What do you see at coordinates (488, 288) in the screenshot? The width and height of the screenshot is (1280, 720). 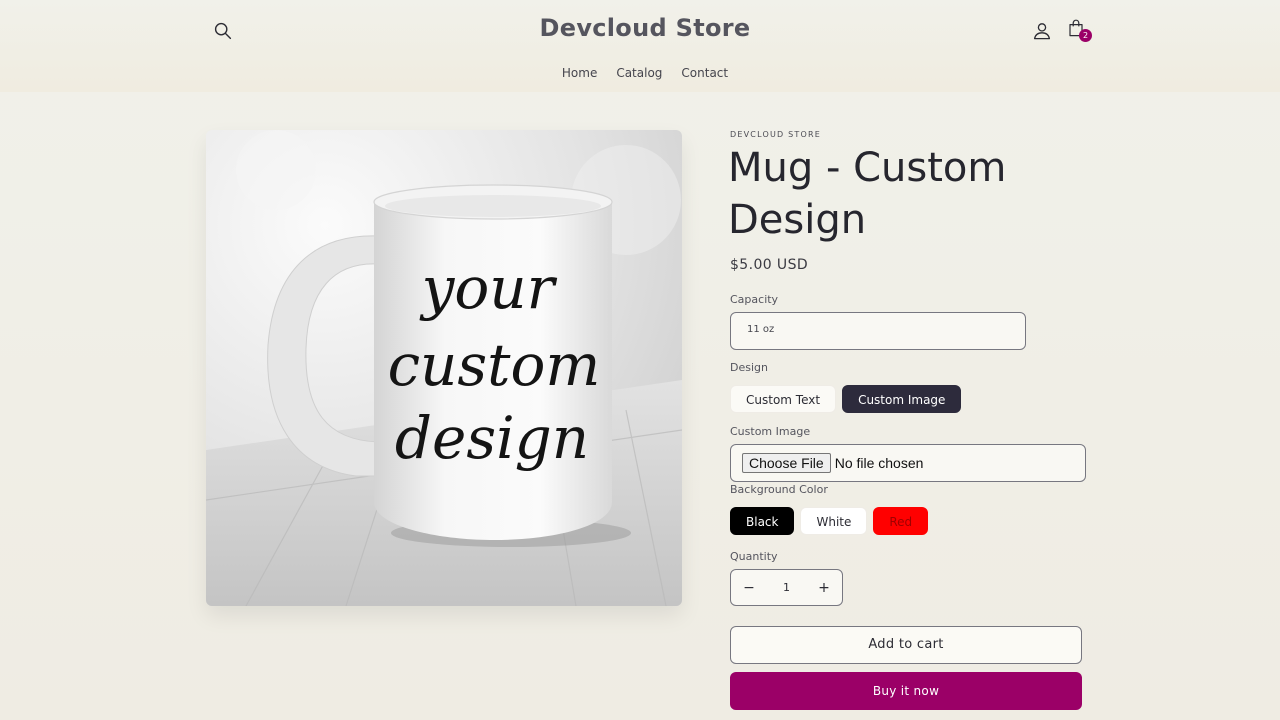 I see `mug-text-line-1: your` at bounding box center [488, 288].